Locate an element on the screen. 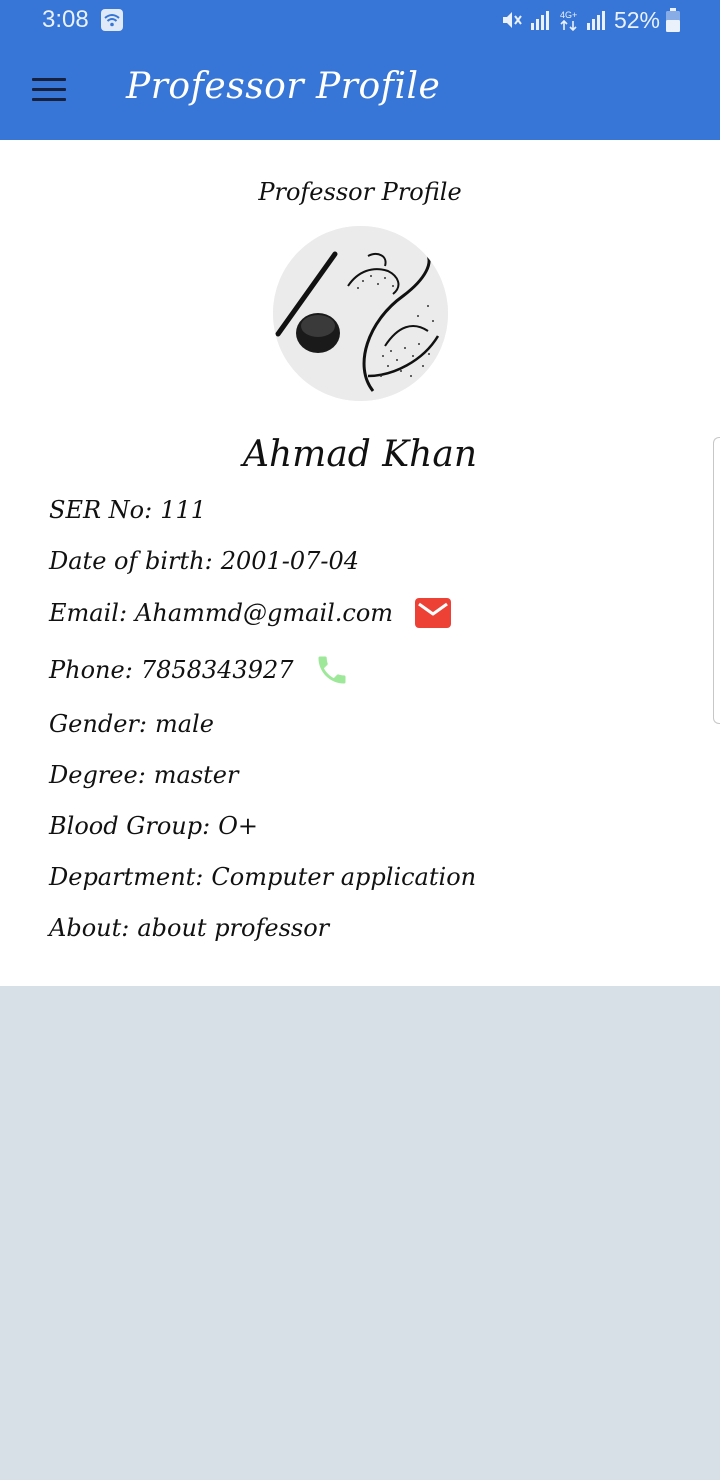 This screenshot has height=1480, width=720. blood-group-row: Blood Group: O+ is located at coordinates (153, 826).